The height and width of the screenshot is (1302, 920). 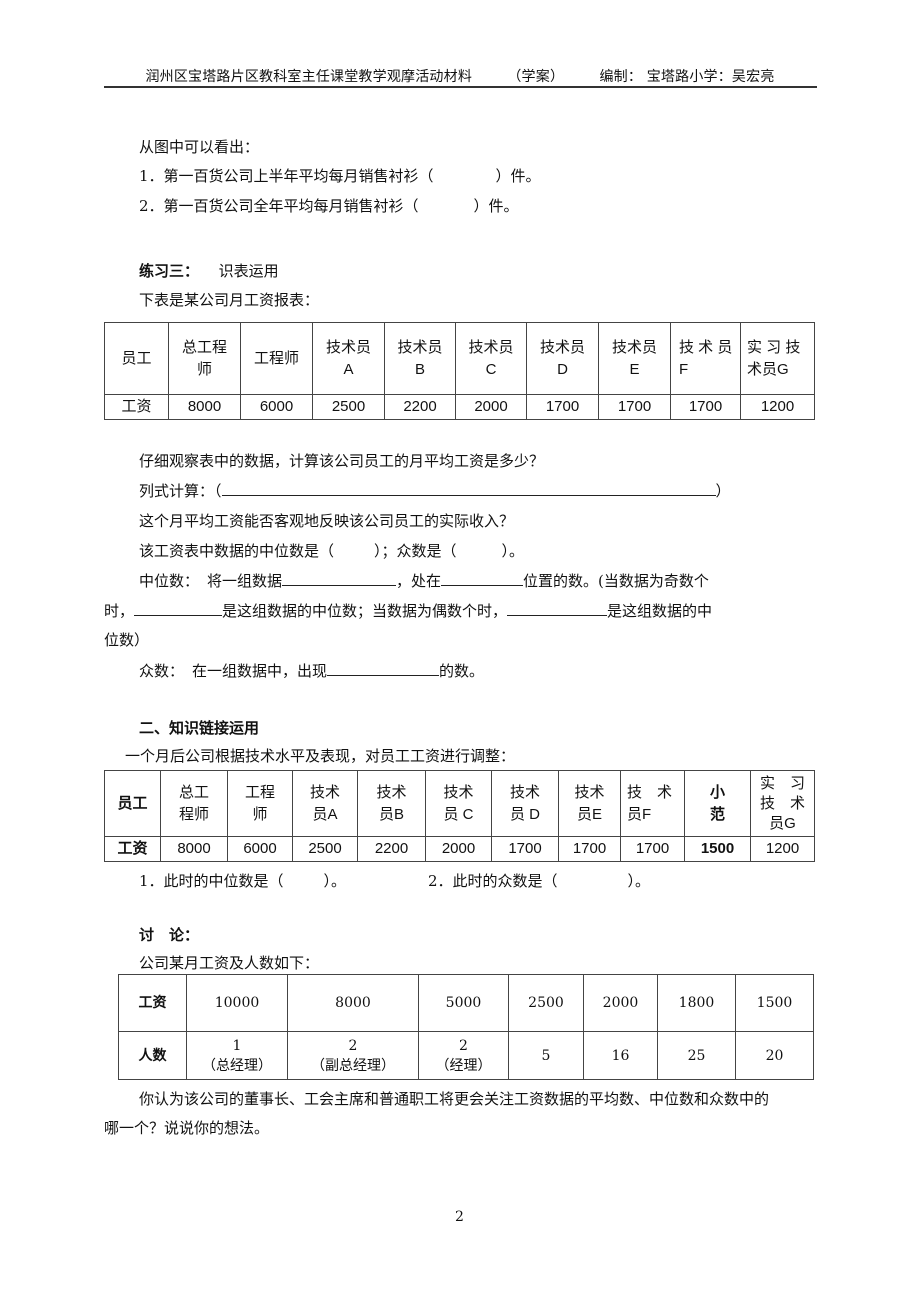 I want to click on exercise3-desc: 下表是某公司月工资报表：, so click(x=229, y=300).